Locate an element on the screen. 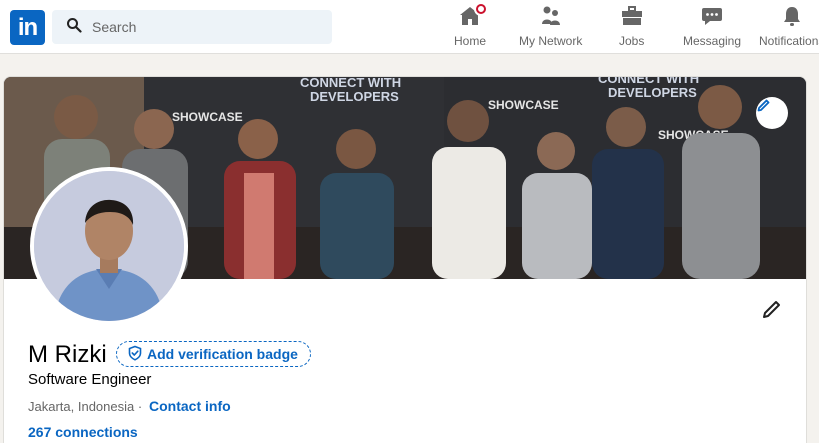 The image size is (819, 443). nav-jobs: Jobs is located at coordinates (631, 28).